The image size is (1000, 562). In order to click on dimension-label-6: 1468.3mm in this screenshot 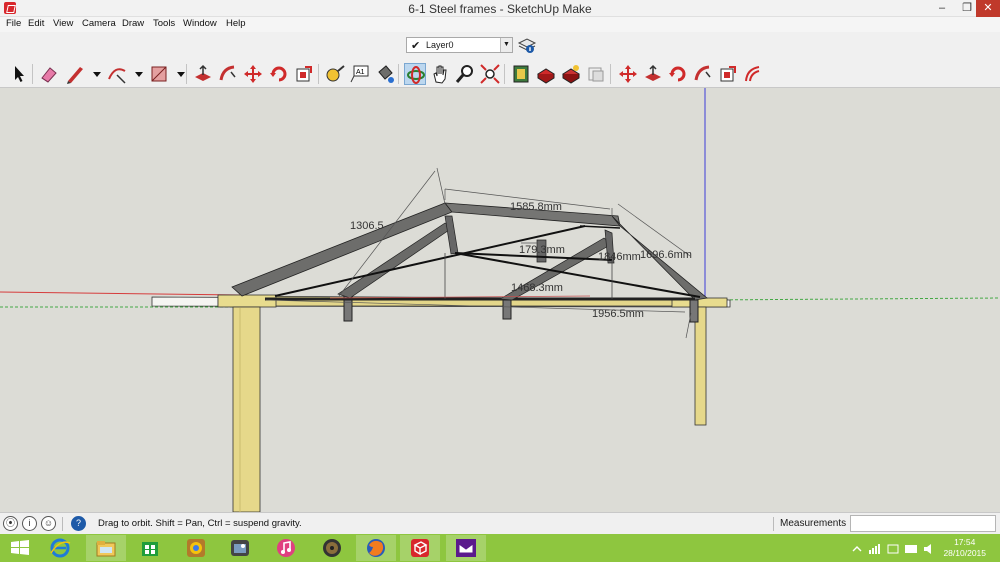, I will do `click(537, 288)`.